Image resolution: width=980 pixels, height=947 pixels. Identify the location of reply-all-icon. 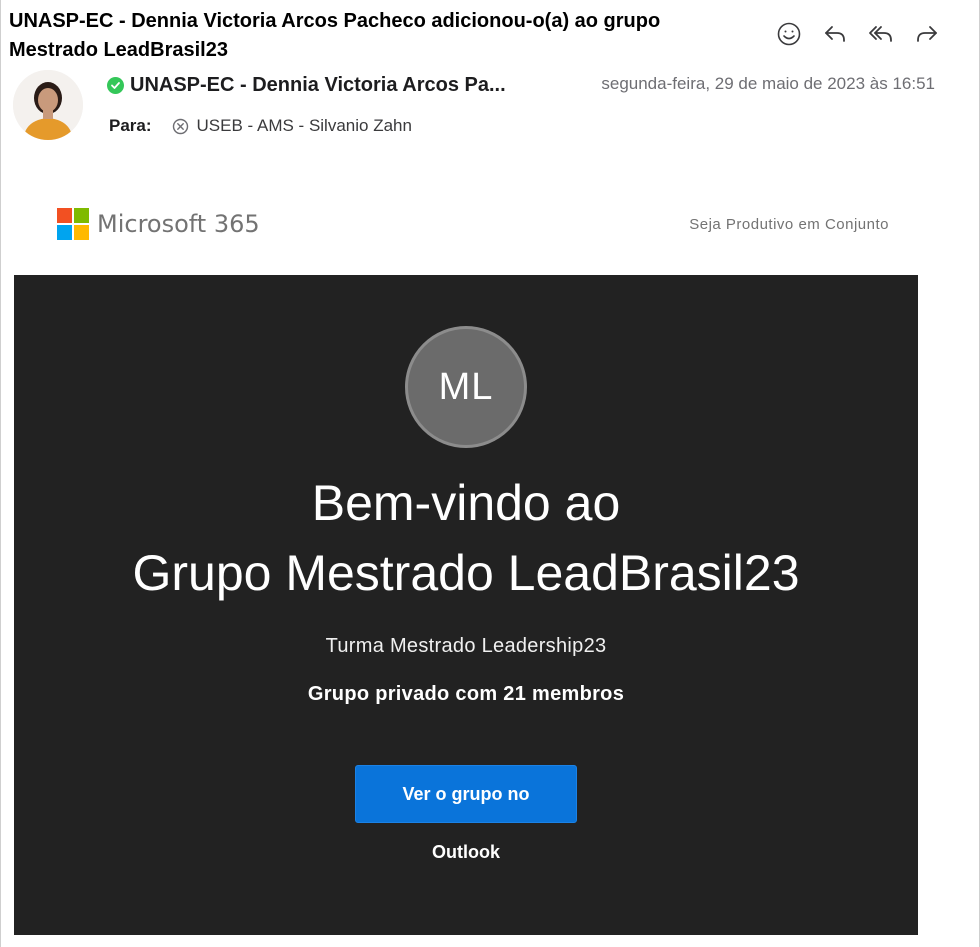
(880, 34).